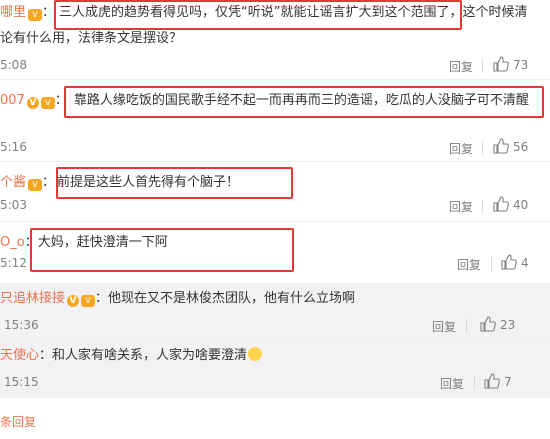  What do you see at coordinates (521, 205) in the screenshot?
I see `like-count: 40` at bounding box center [521, 205].